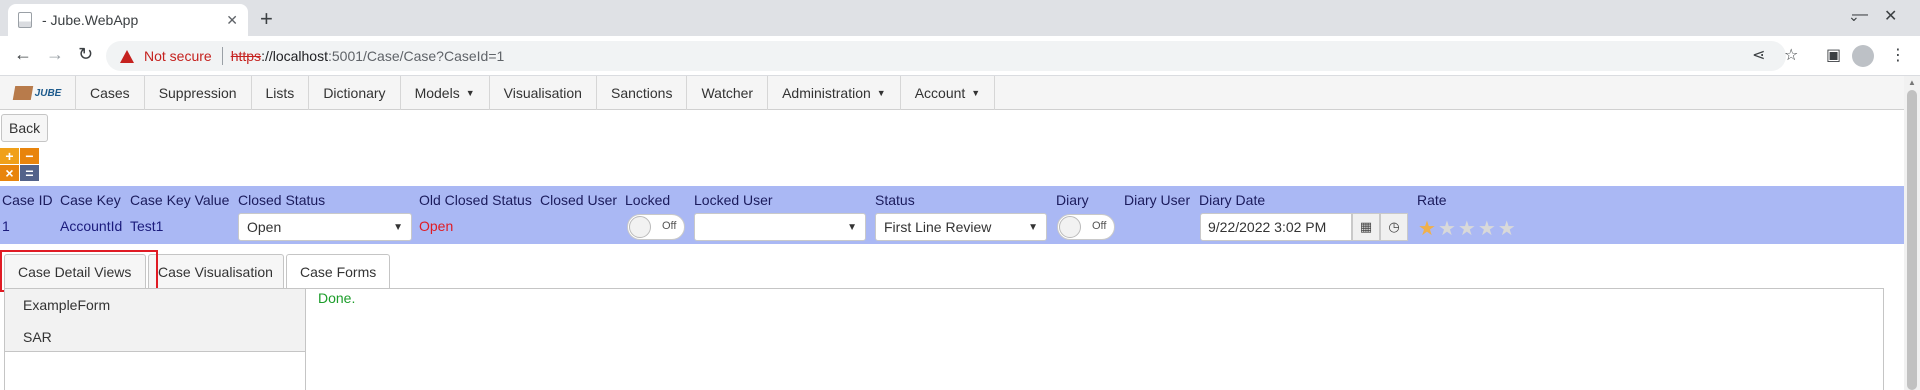  What do you see at coordinates (222, 56) in the screenshot?
I see `address-separator` at bounding box center [222, 56].